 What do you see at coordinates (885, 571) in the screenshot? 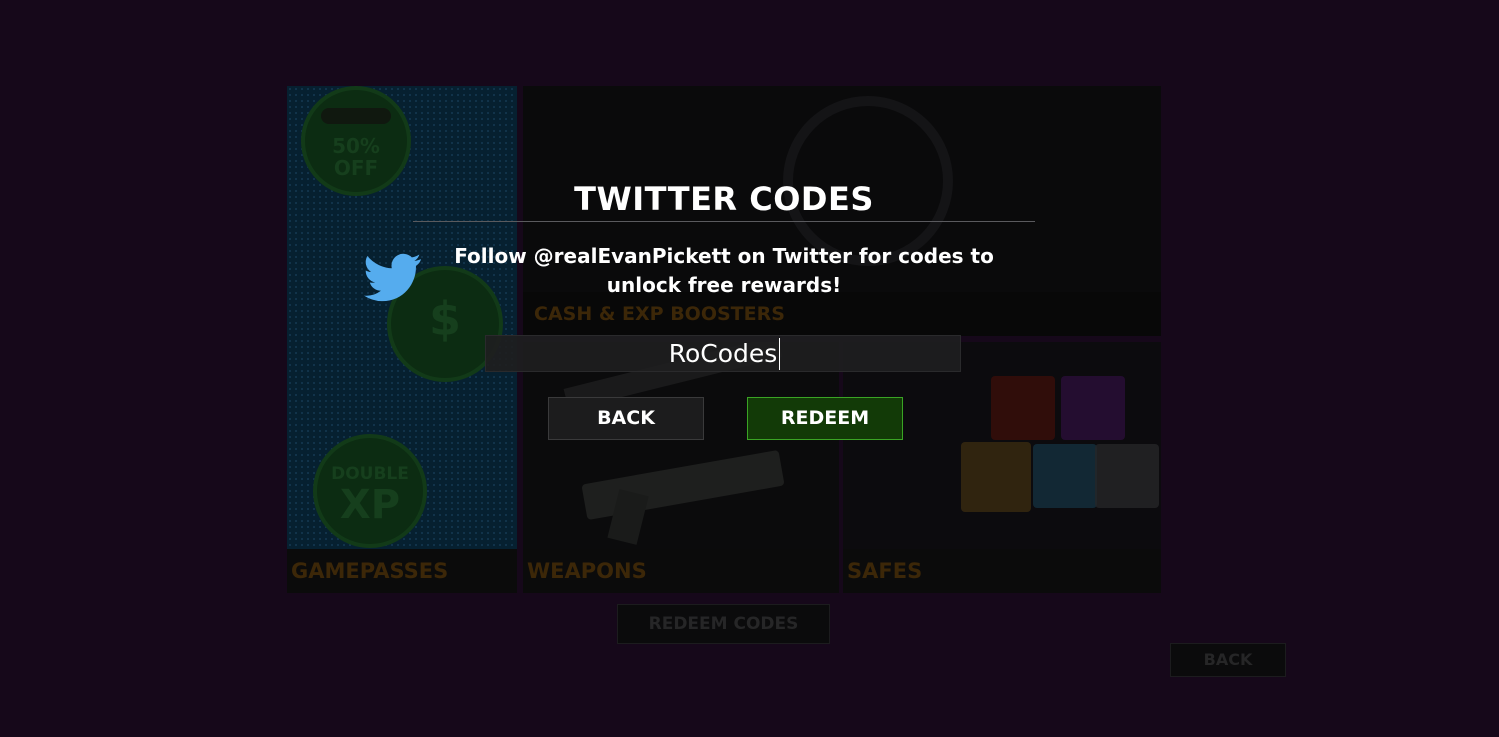
I see `safes-label: SAFES` at bounding box center [885, 571].